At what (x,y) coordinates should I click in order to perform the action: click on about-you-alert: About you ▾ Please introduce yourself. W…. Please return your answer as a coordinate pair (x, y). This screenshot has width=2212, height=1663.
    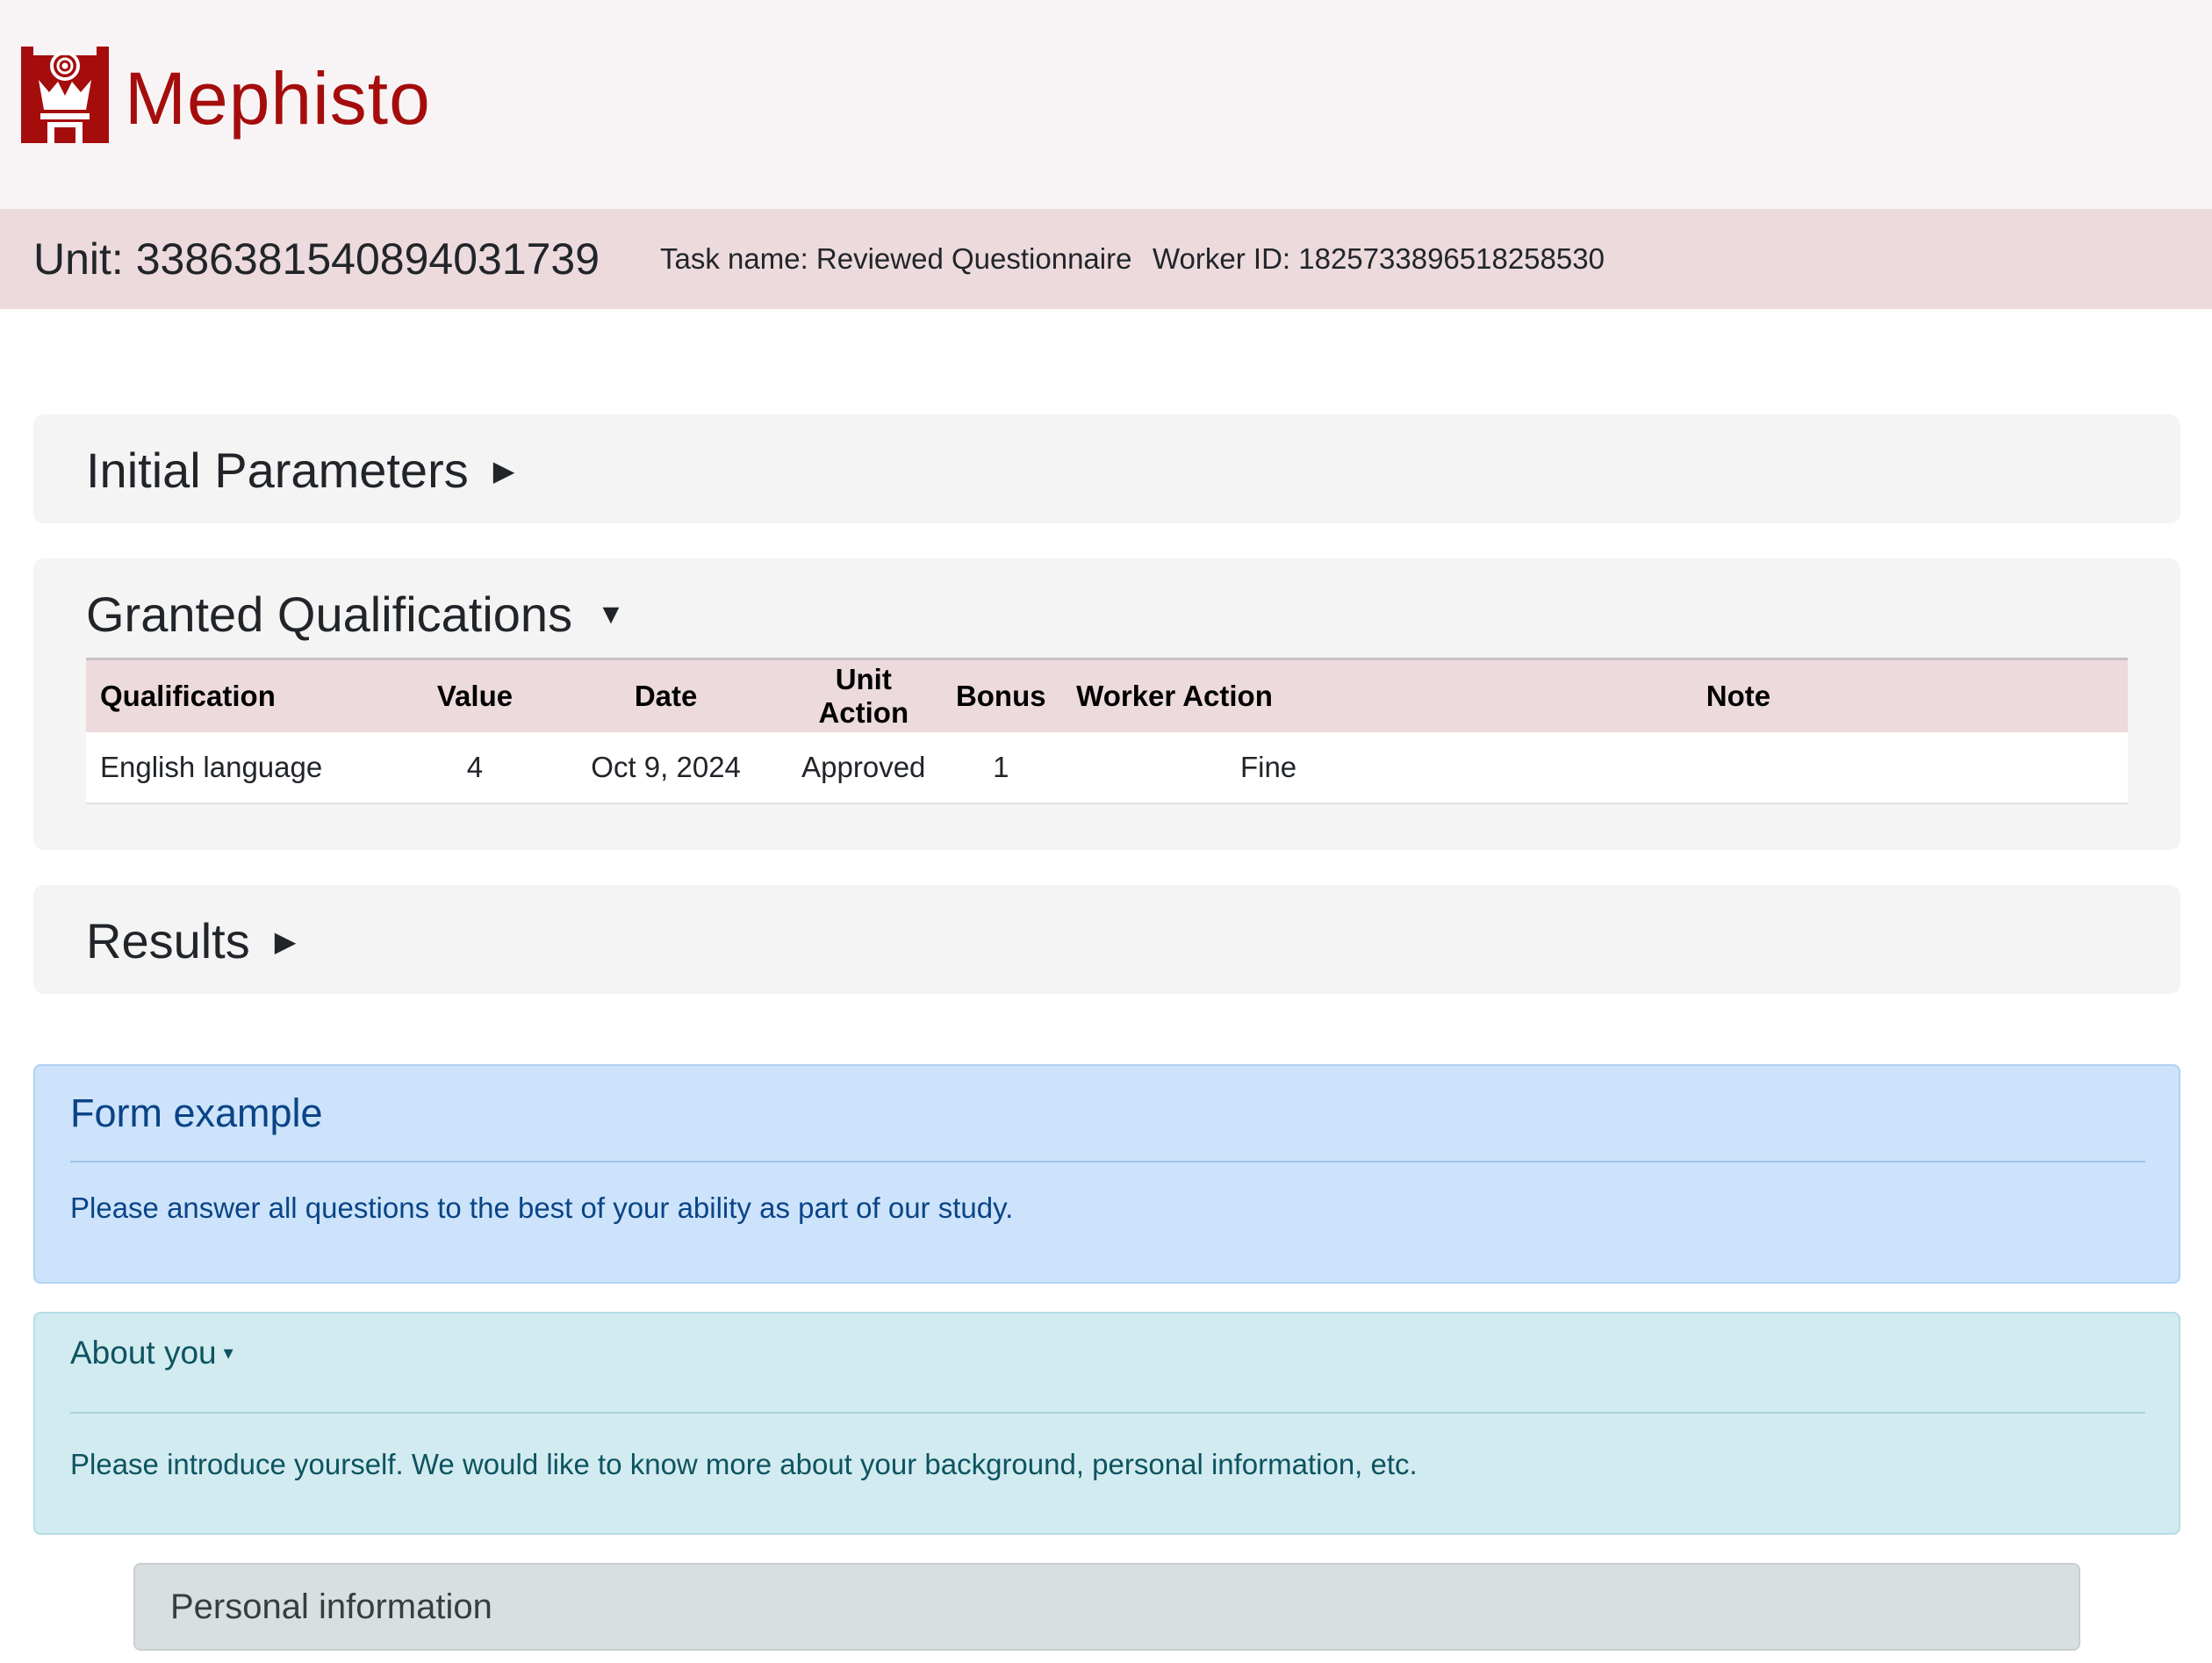
    Looking at the image, I should click on (1106, 1423).